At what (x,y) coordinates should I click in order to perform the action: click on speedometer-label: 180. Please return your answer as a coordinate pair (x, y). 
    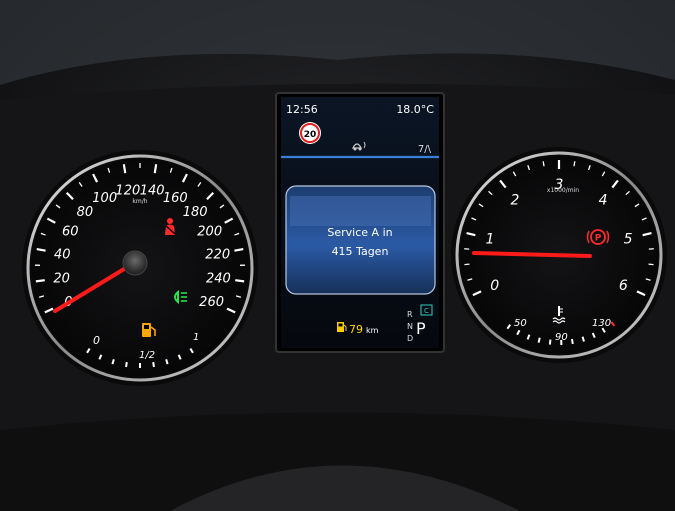
    Looking at the image, I should click on (195, 212).